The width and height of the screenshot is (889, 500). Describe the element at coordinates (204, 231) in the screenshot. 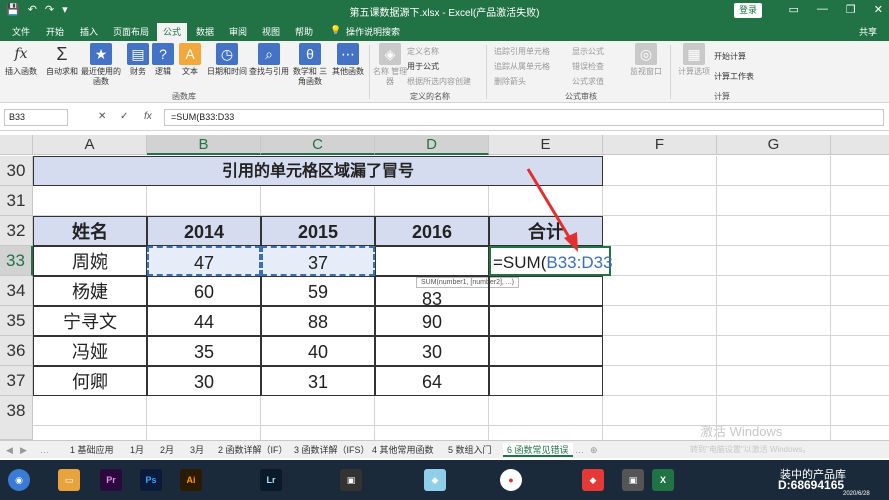

I see `header-cell: 2014` at that location.